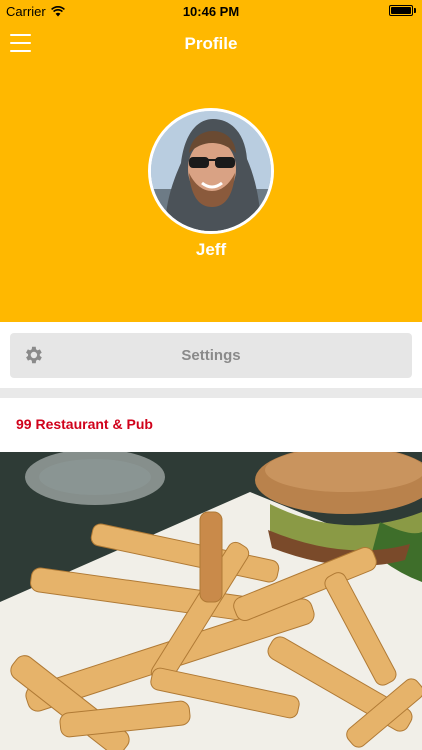 This screenshot has height=750, width=422. Describe the element at coordinates (84, 424) in the screenshot. I see `post-title-link: 99 Restaurant & Pub` at that location.